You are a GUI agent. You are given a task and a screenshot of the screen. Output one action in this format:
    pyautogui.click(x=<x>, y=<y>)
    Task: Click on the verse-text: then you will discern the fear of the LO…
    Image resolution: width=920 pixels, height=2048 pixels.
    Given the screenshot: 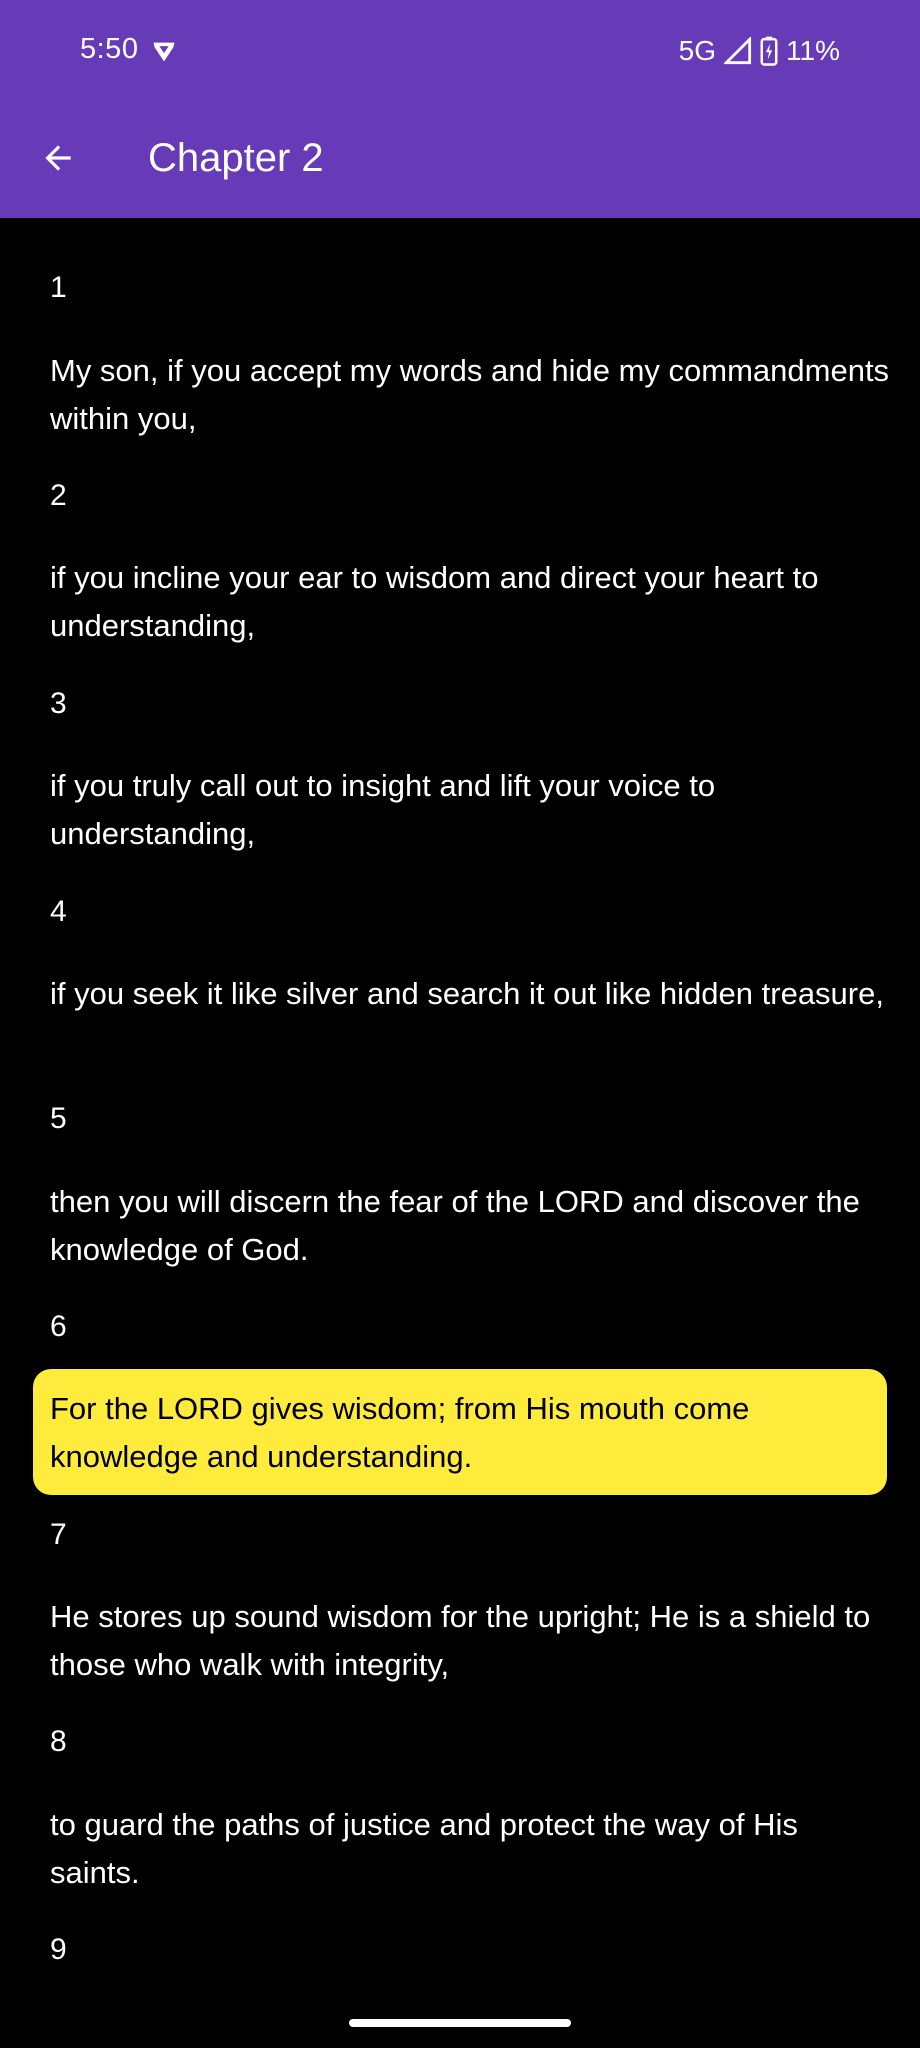 What is the action you would take?
    pyautogui.click(x=455, y=1225)
    